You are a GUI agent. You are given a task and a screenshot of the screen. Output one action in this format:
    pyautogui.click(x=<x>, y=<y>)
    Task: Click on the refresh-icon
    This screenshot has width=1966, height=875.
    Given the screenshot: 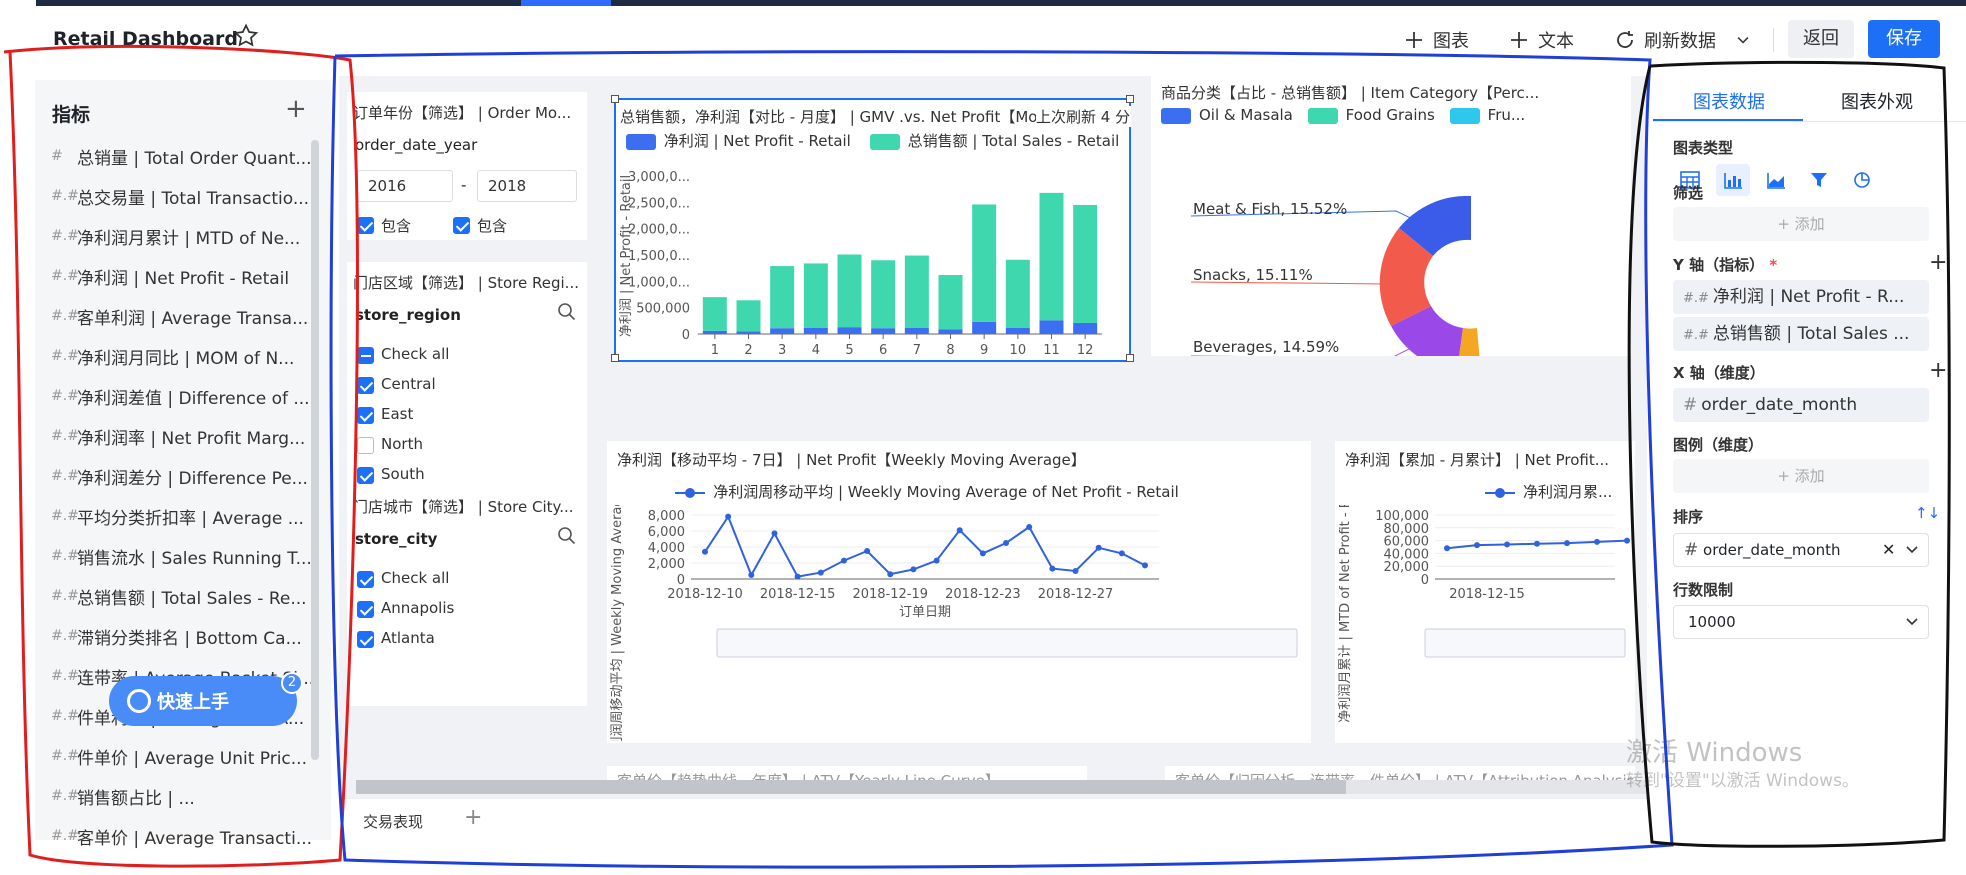 What is the action you would take?
    pyautogui.click(x=1625, y=39)
    